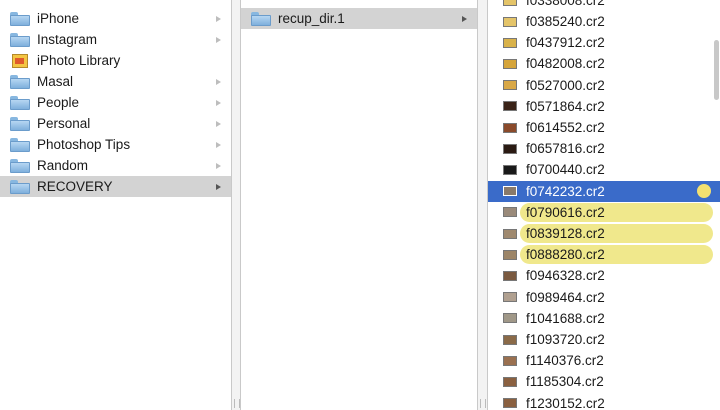 The width and height of the screenshot is (720, 410). What do you see at coordinates (115, 39) in the screenshot?
I see `sidebar-item-instagram: Instagram` at bounding box center [115, 39].